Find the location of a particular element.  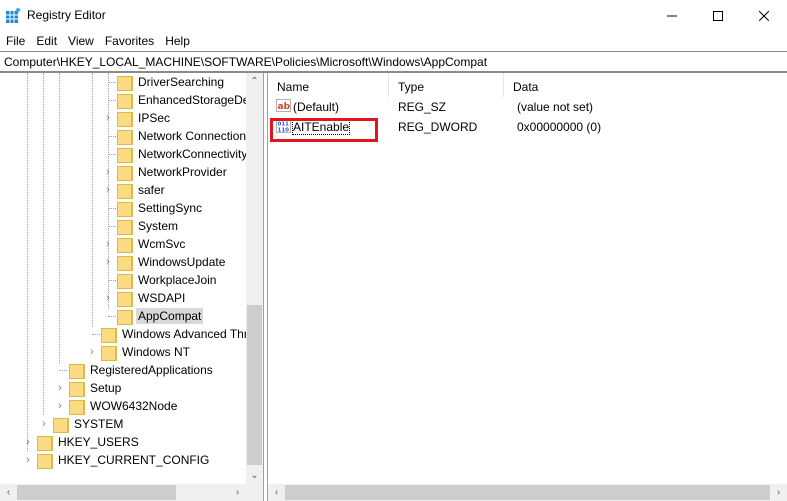

tree-item: WindowsUpdate is located at coordinates (171, 262).